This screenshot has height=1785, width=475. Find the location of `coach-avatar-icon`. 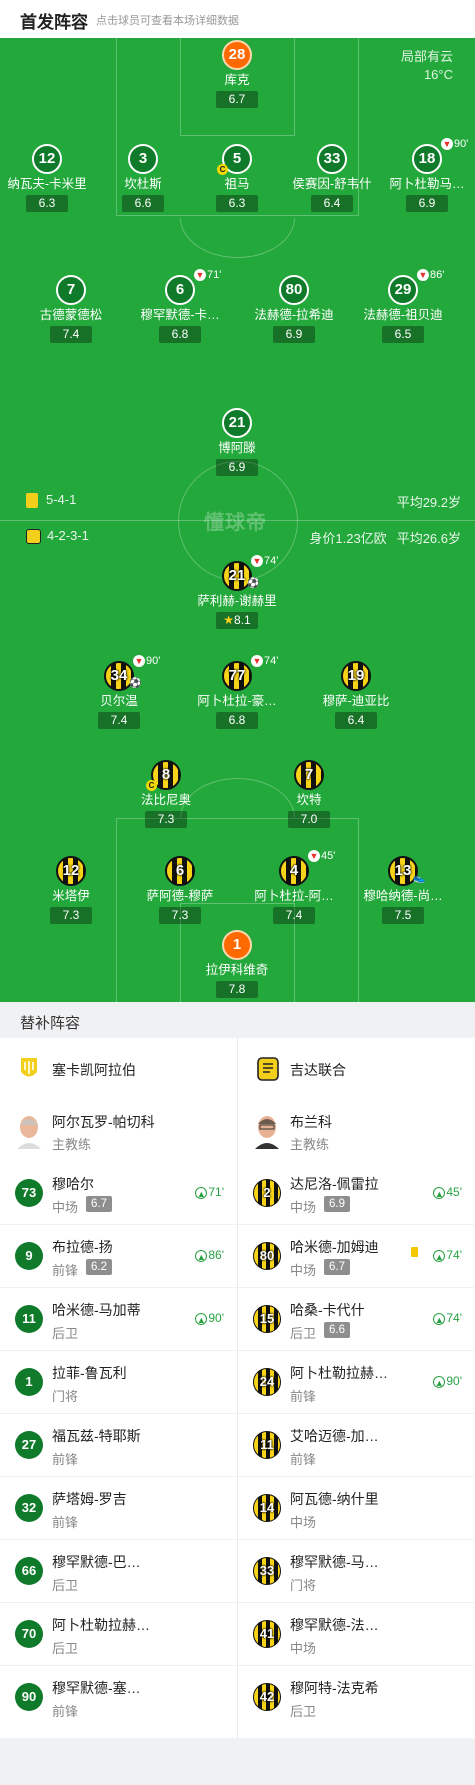

coach-avatar-icon is located at coordinates (267, 1131).